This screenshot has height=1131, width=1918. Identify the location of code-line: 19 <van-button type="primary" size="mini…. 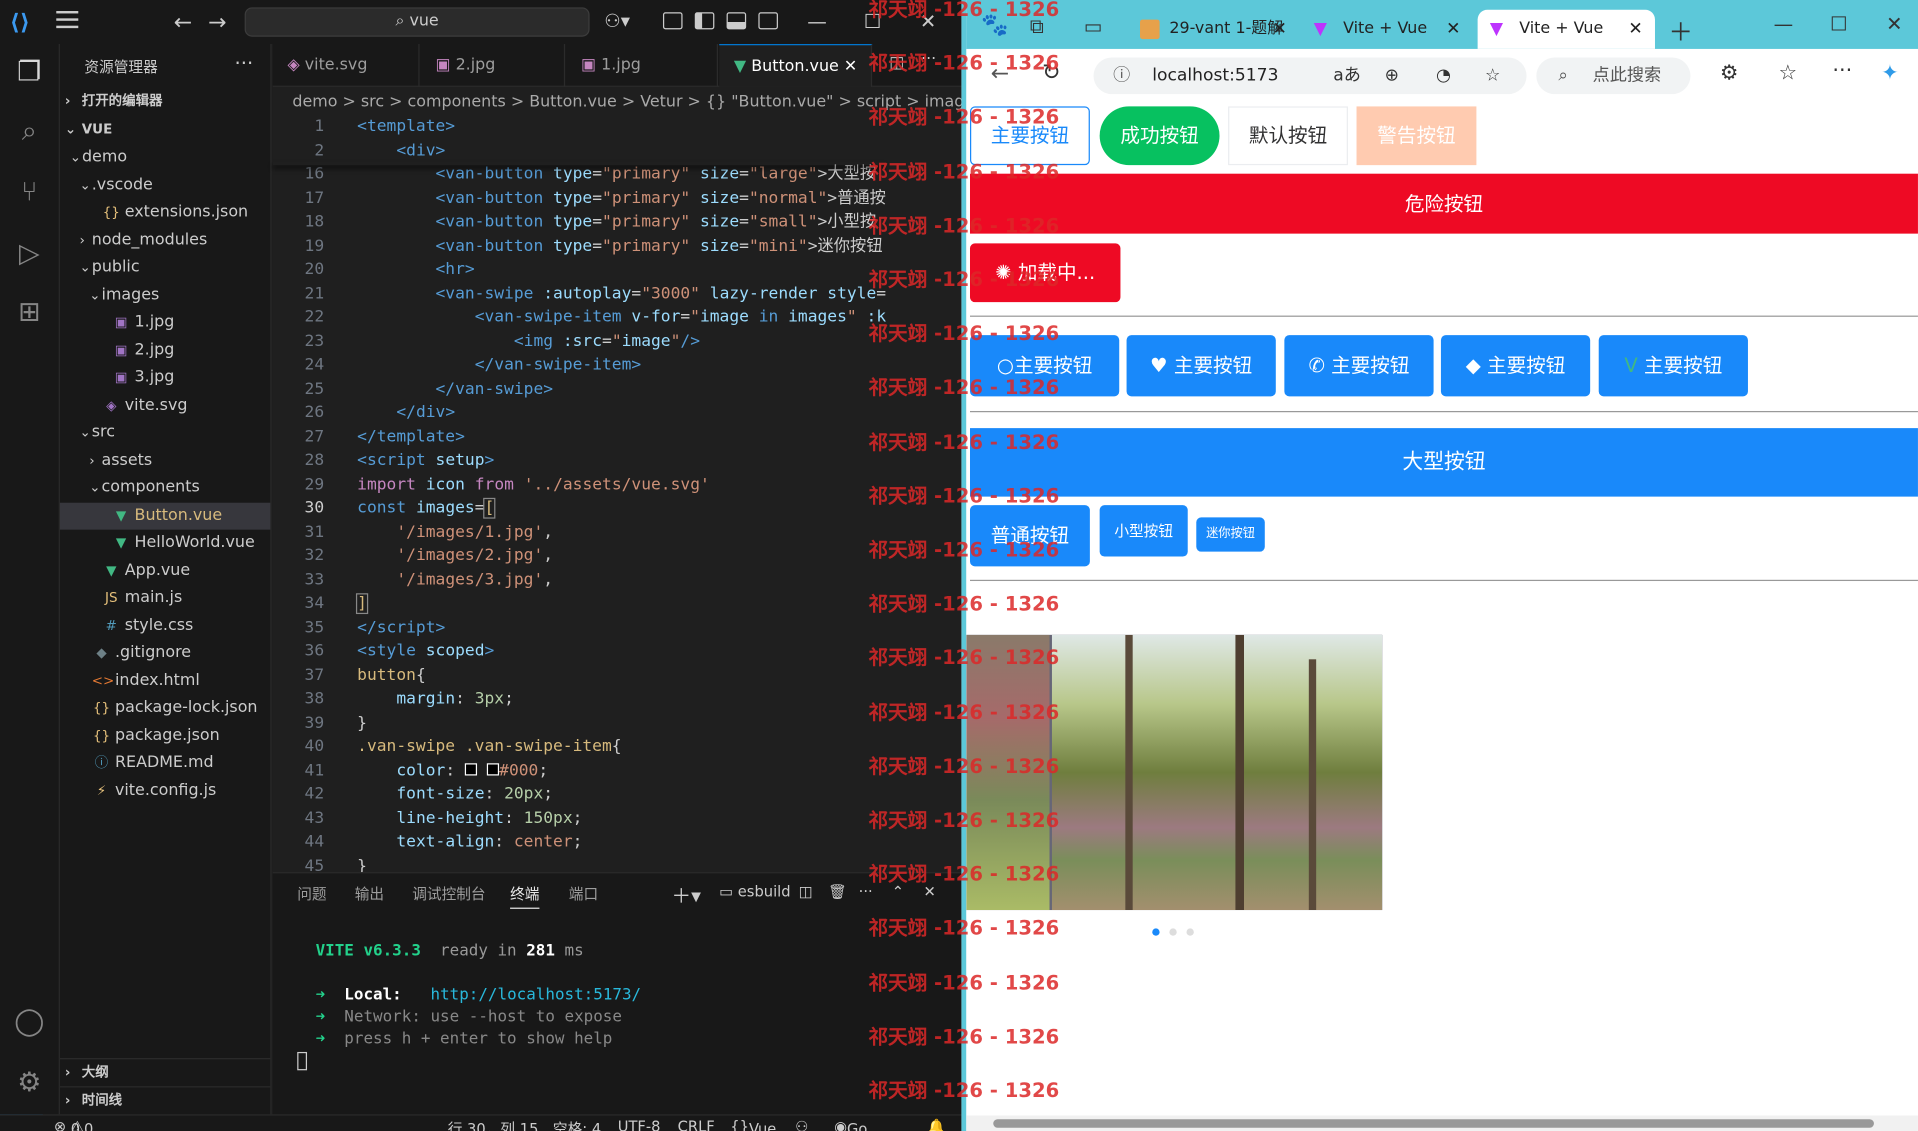
(579, 246).